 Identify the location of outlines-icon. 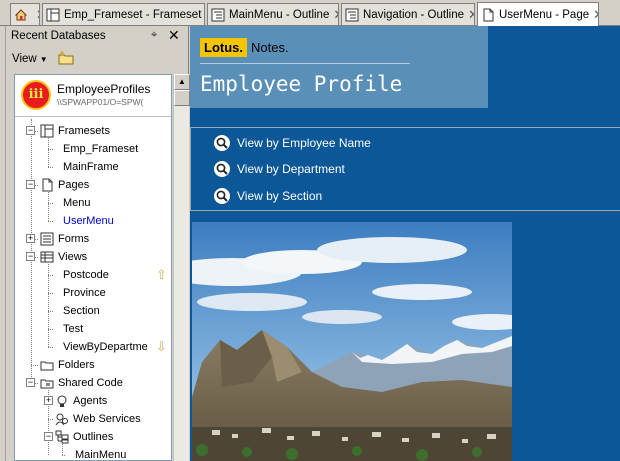
(62, 437).